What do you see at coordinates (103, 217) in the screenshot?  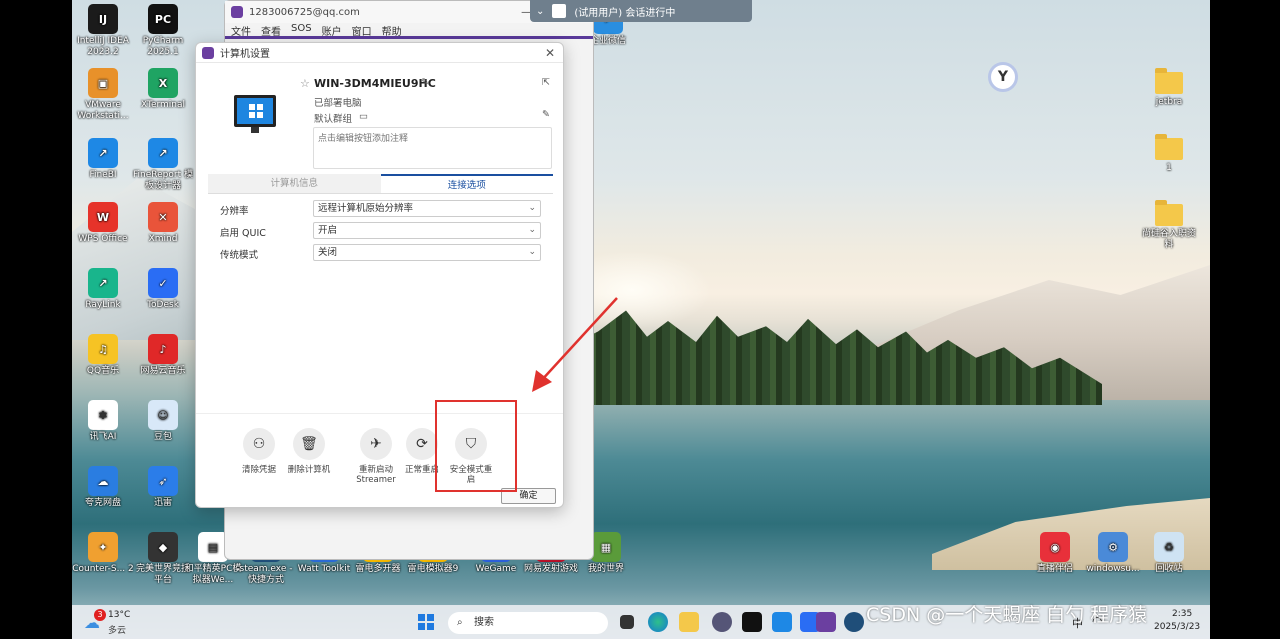 I see `wps-icon: W` at bounding box center [103, 217].